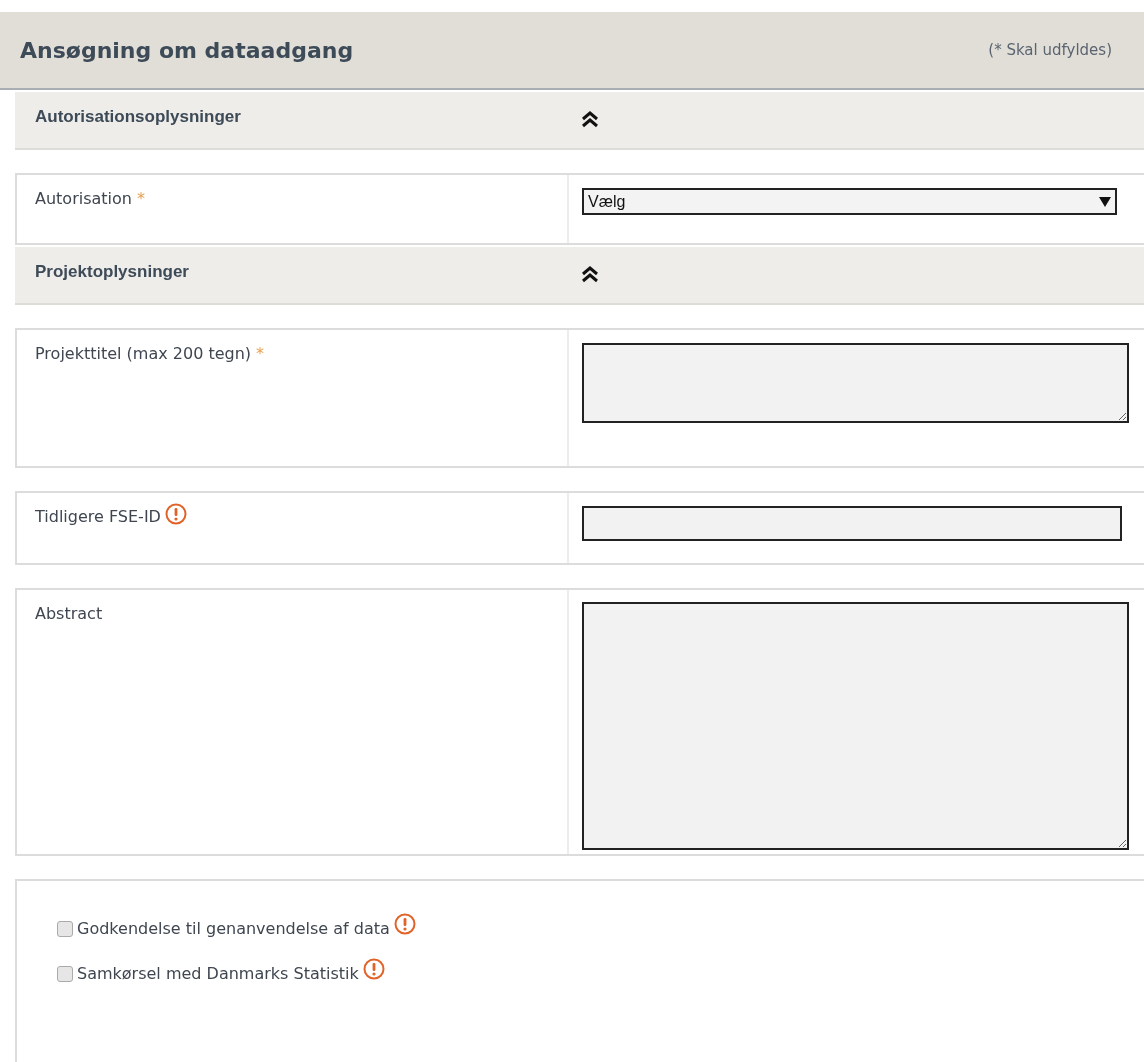 The image size is (1144, 1062). I want to click on field-label: Tidligere FSE-ID, so click(98, 516).